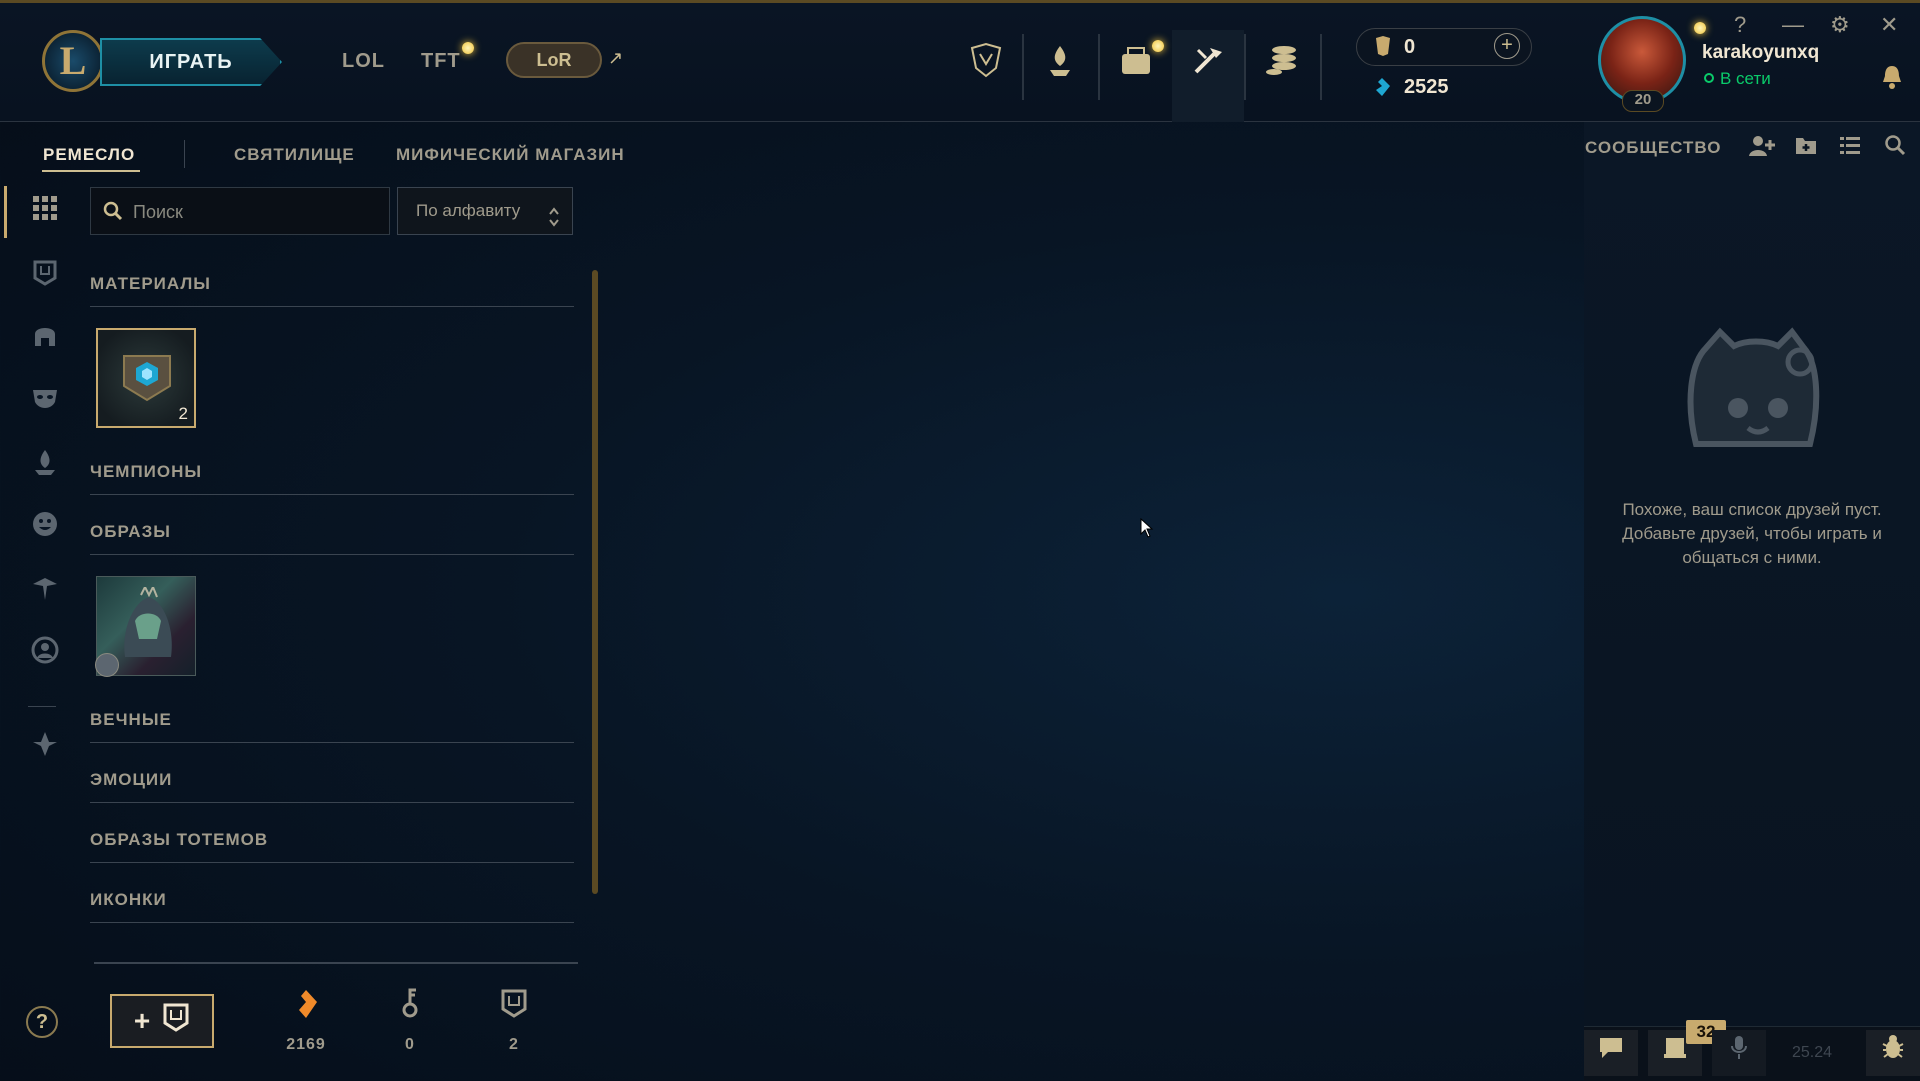 The height and width of the screenshot is (1081, 1920). Describe the element at coordinates (1895, 148) in the screenshot. I see `social-search-icon` at that location.